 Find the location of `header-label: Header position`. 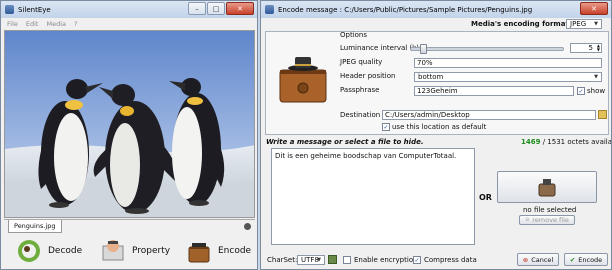

header-label: Header position is located at coordinates (368, 76).